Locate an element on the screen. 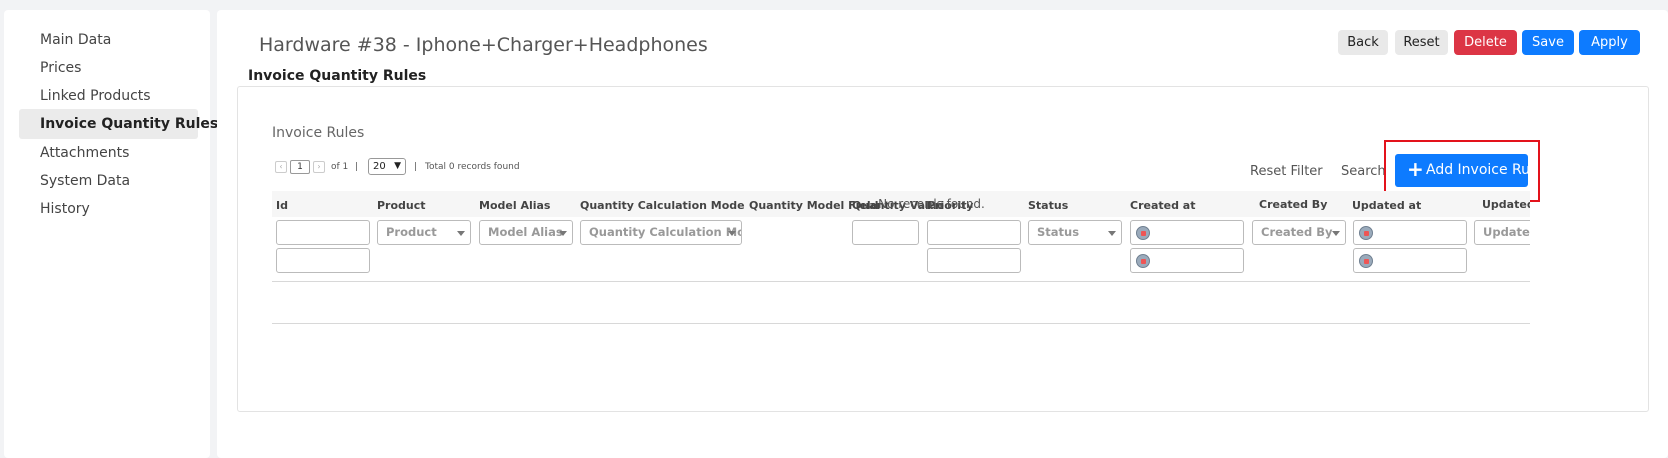  header-divider is located at coordinates (901, 281).